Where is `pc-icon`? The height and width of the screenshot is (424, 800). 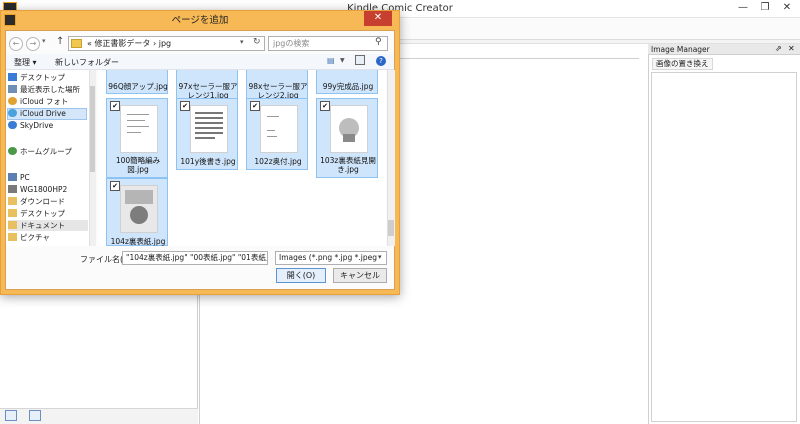
pc-icon is located at coordinates (12, 177).